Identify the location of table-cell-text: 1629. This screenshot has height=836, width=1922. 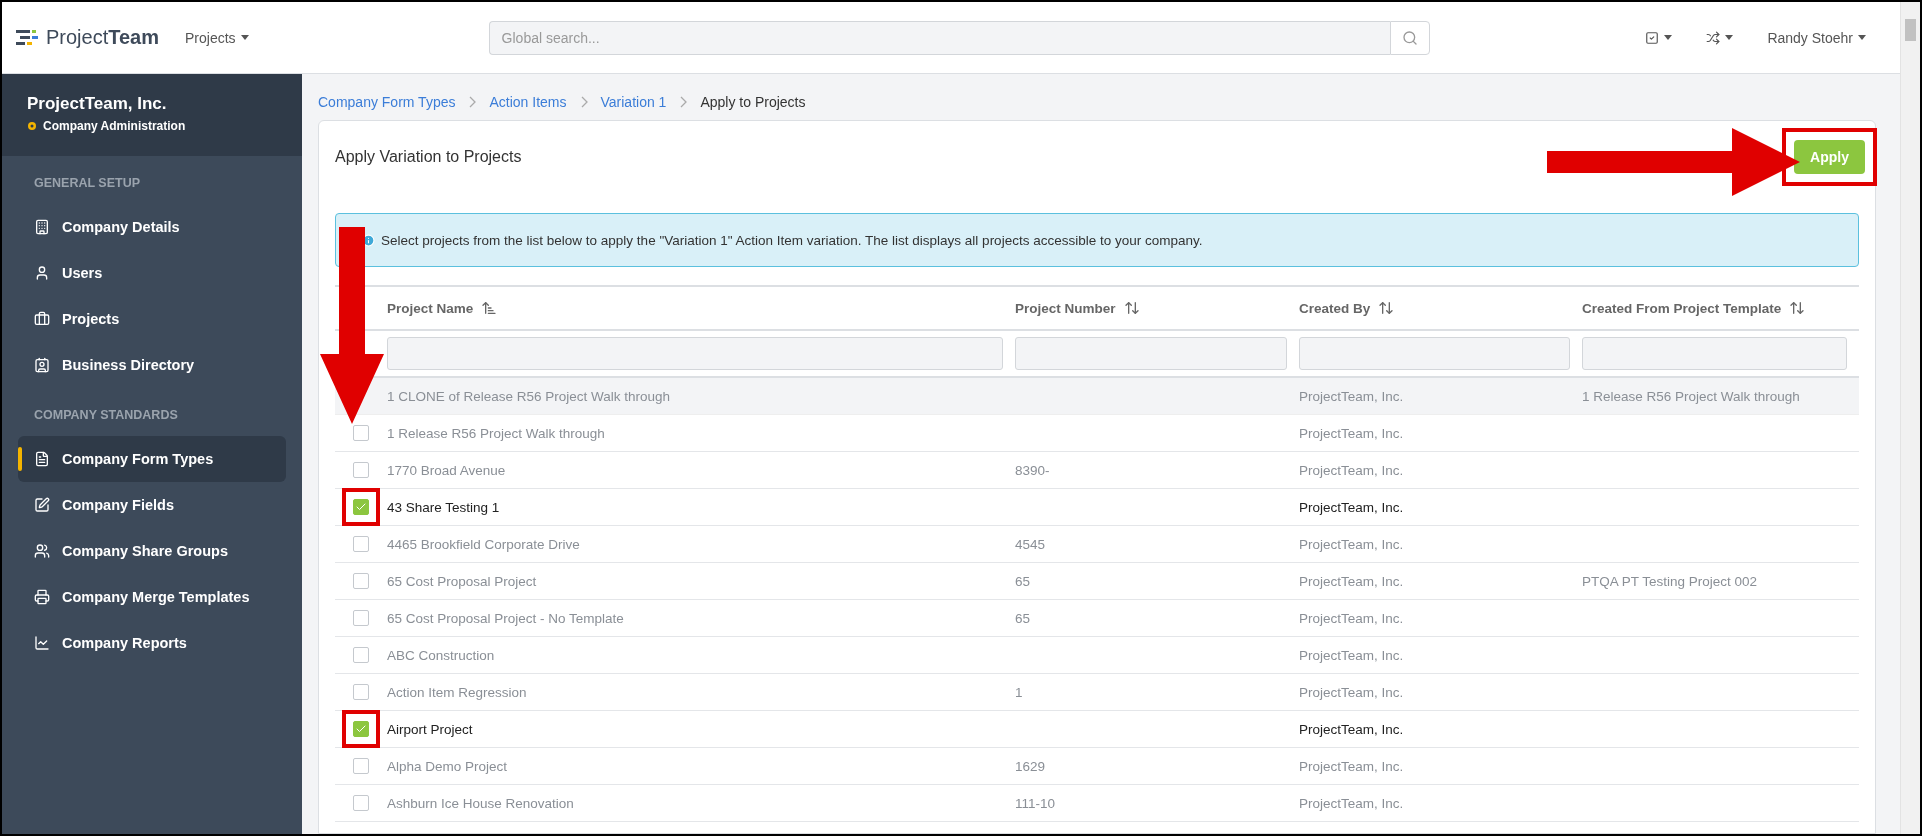
(1031, 766).